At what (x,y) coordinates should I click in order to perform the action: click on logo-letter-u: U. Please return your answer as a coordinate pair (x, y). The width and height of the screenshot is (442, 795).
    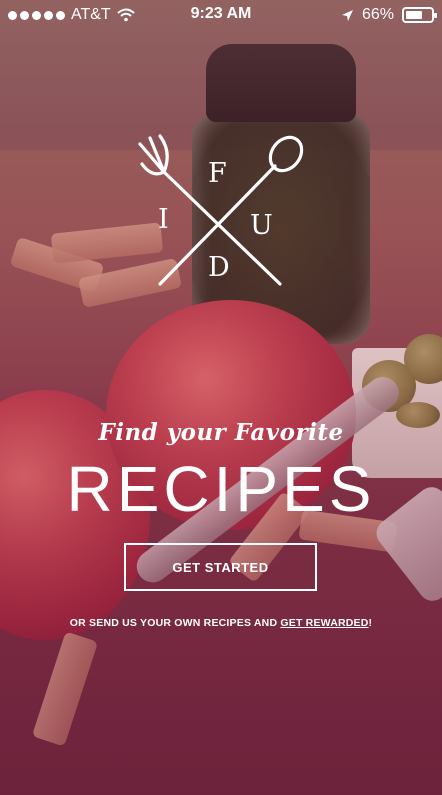
    Looking at the image, I should click on (261, 225).